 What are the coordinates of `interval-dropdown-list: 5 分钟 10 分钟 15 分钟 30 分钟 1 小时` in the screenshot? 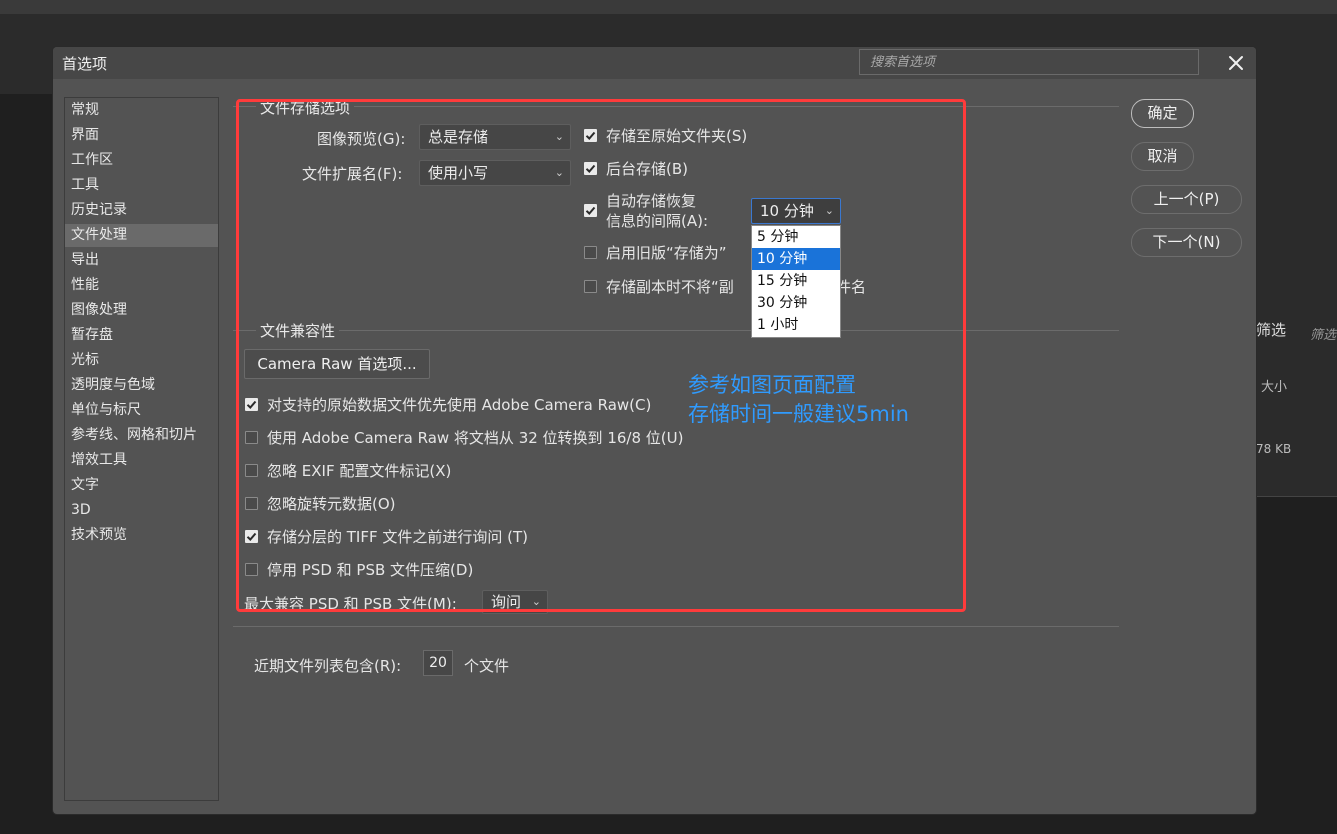 It's located at (796, 281).